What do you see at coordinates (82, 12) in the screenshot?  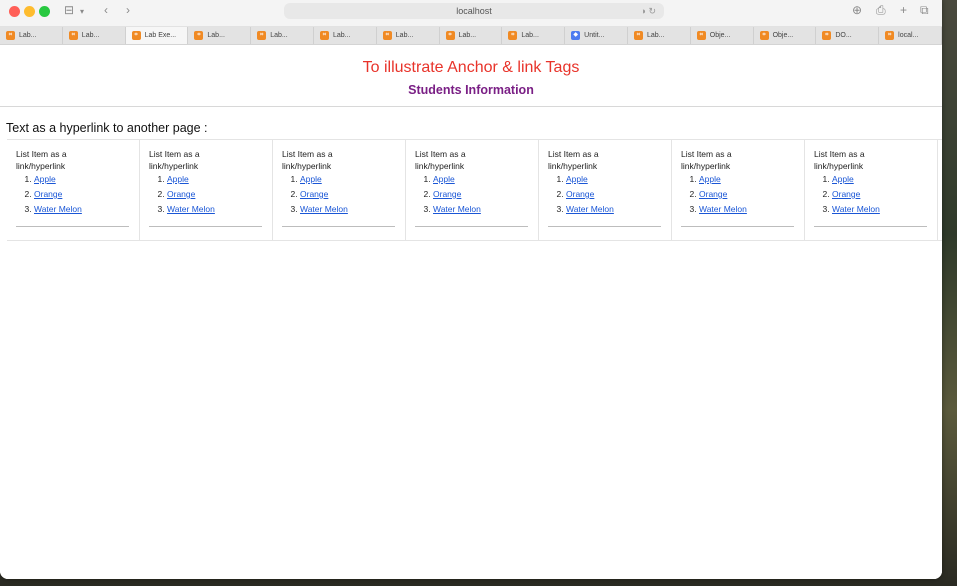 I see `chevron-down-icon: ▾` at bounding box center [82, 12].